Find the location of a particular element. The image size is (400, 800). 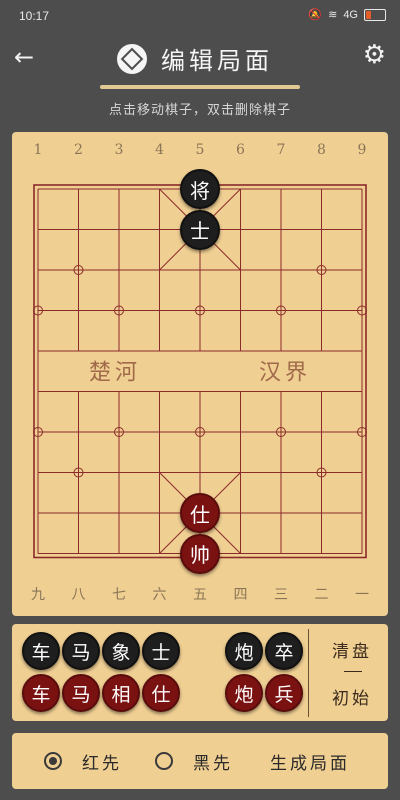

tray-divider is located at coordinates (308, 673).